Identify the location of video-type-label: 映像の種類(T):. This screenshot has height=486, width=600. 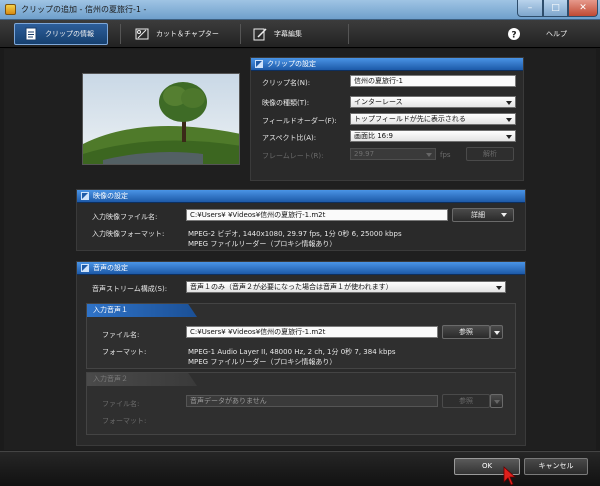
(286, 103).